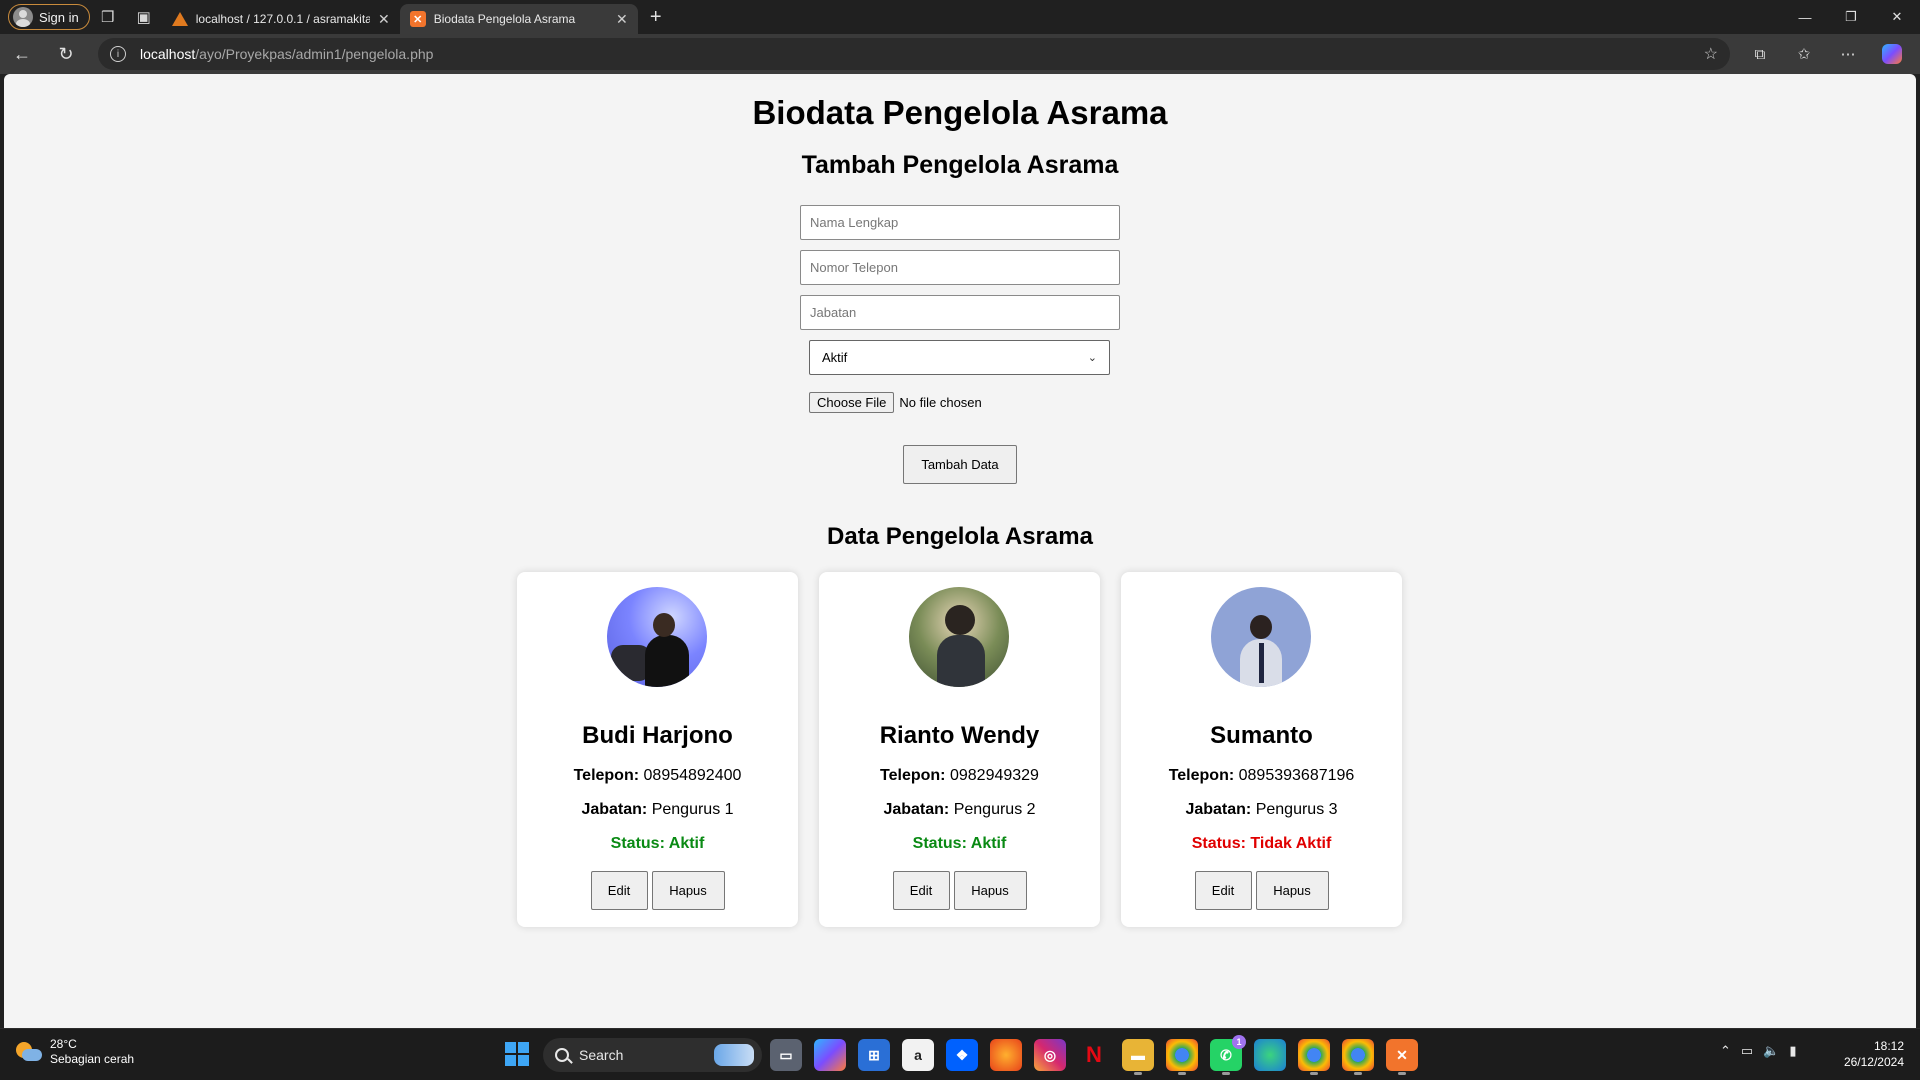 The width and height of the screenshot is (1920, 1080). What do you see at coordinates (1711, 54) in the screenshot?
I see `favorite-star-icon: ☆` at bounding box center [1711, 54].